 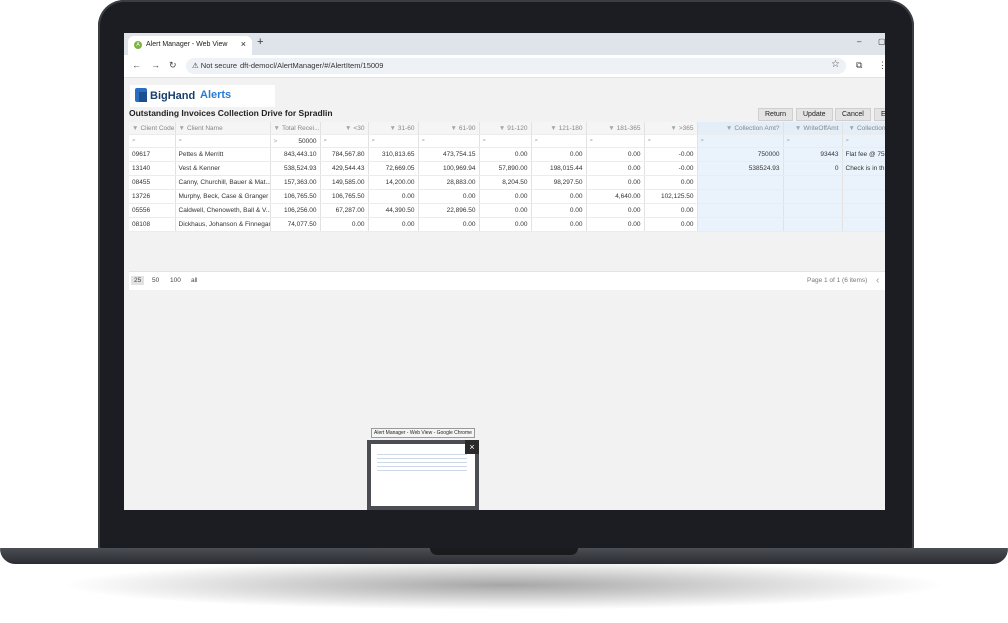 I want to click on column-header: ▼ WriteOffAmt, so click(x=813, y=128).